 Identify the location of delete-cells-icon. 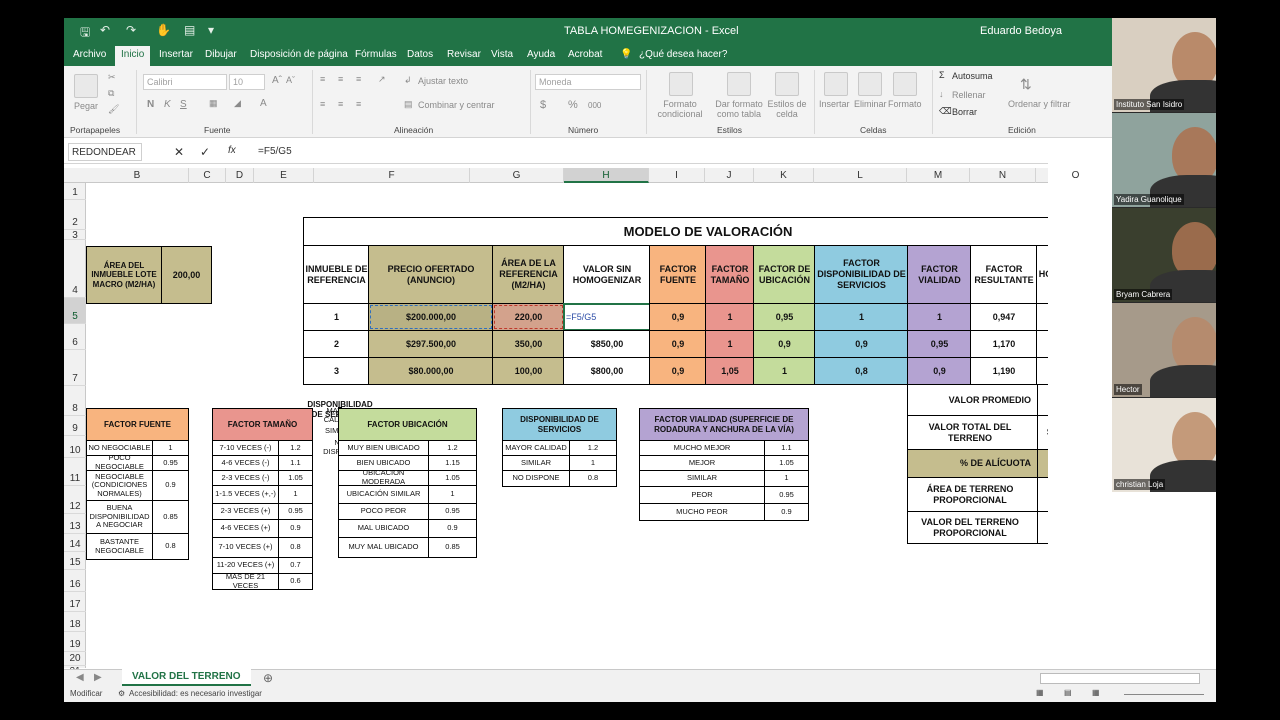
(870, 84).